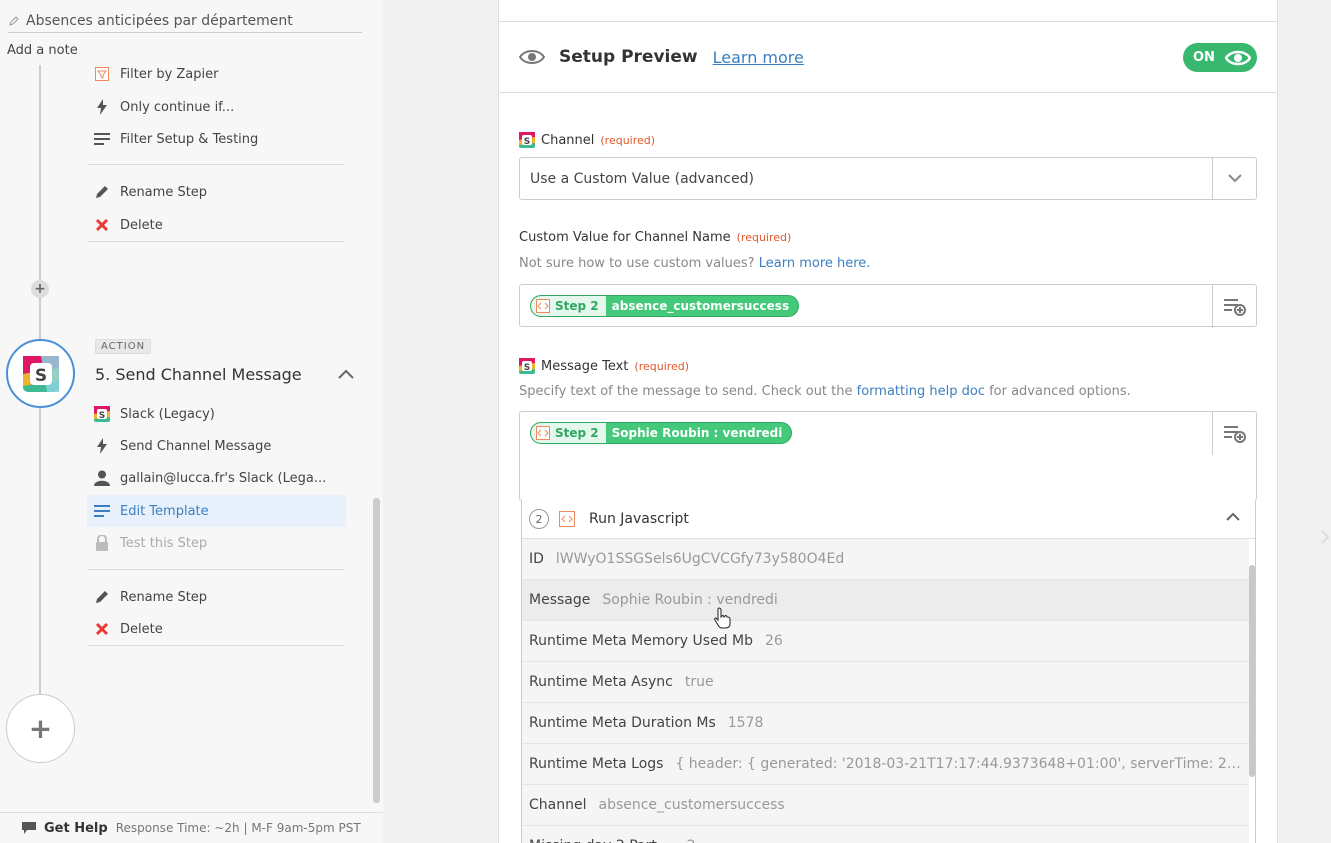  What do you see at coordinates (123, 346) in the screenshot?
I see `action-badge: ACTION` at bounding box center [123, 346].